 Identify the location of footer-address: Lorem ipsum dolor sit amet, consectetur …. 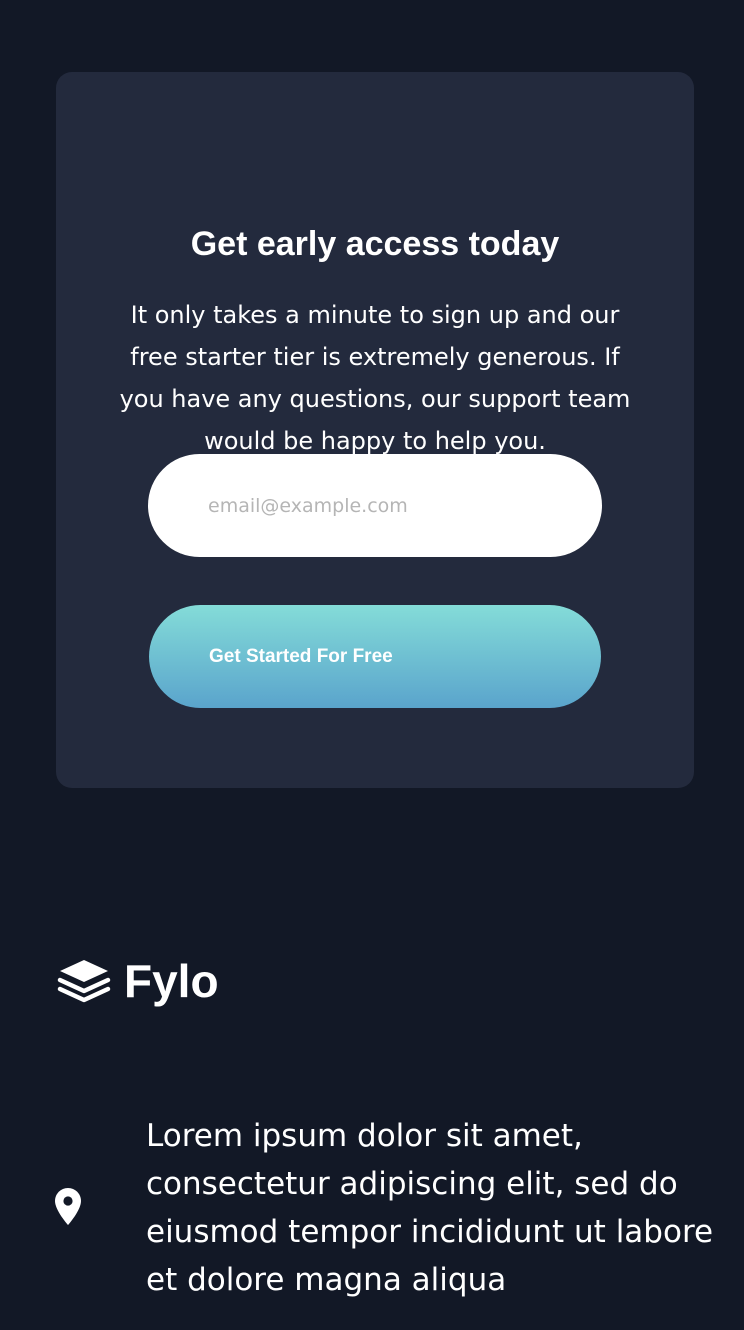
(430, 1208).